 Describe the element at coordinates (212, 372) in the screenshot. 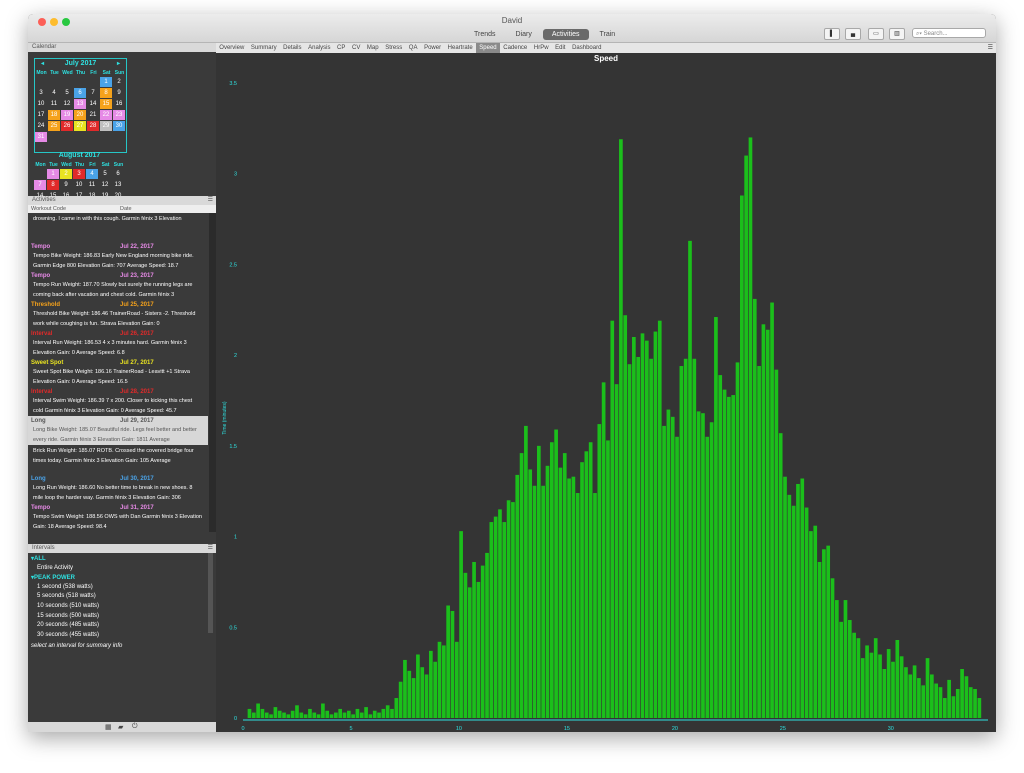

I see `activities-scrollbar` at that location.